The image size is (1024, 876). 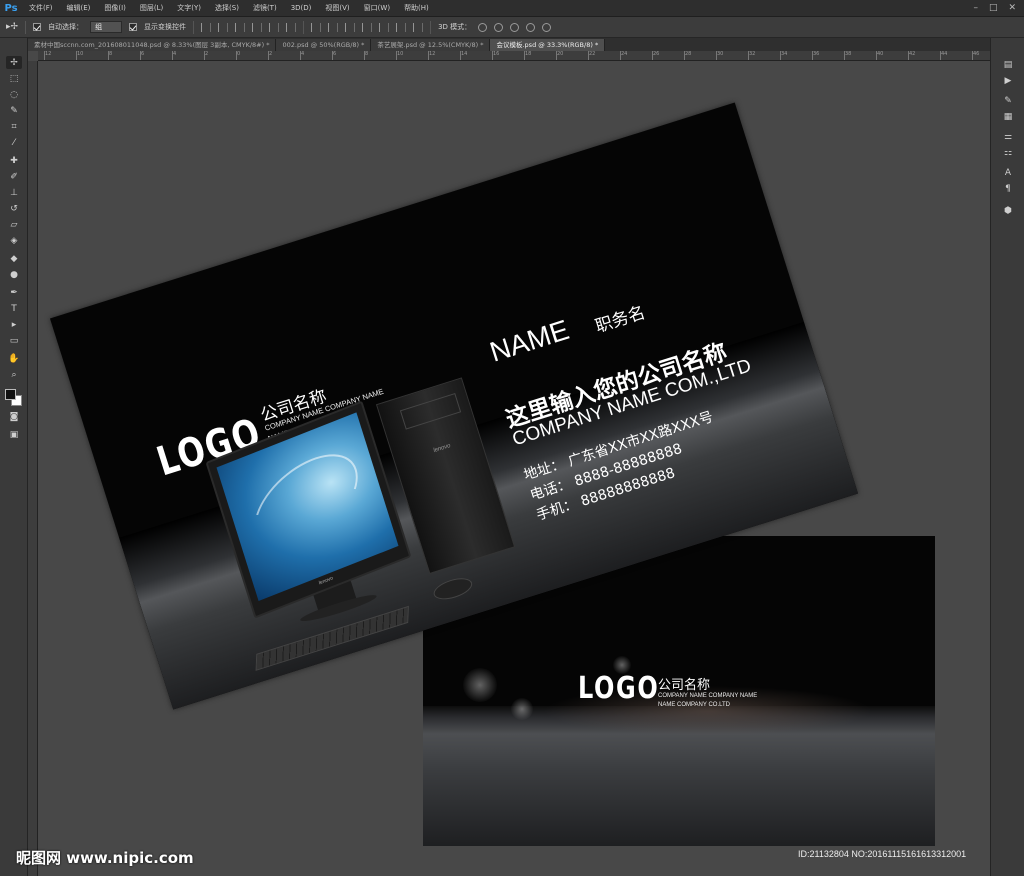 What do you see at coordinates (14, 224) in the screenshot?
I see `eraser-tool-icon: ▱` at bounding box center [14, 224].